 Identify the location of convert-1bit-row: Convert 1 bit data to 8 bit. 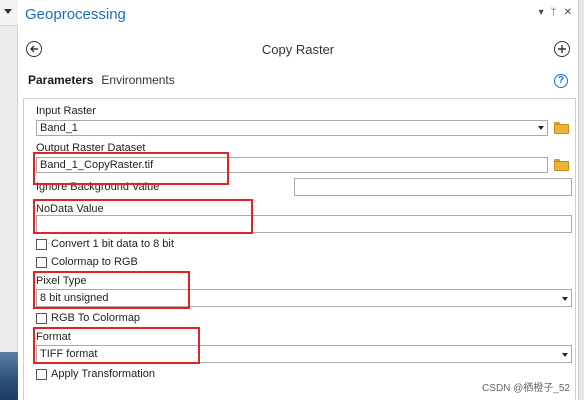
(105, 244).